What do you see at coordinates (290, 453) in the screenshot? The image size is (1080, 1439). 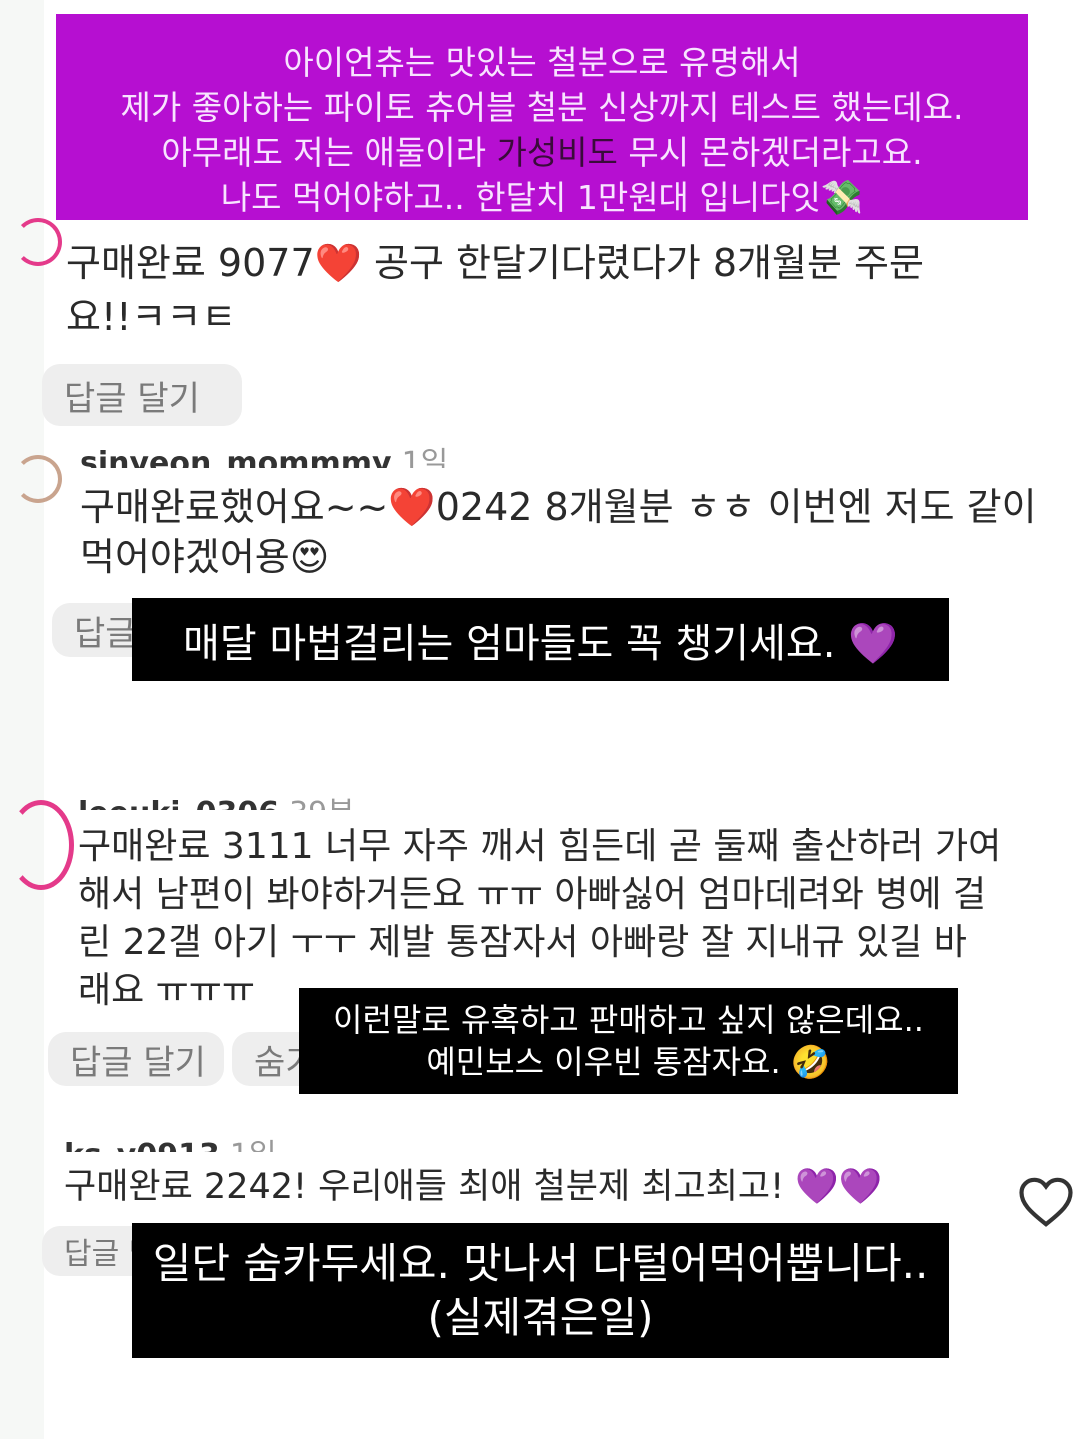 I see `comment-username: sinyeon_mommmy 1일` at bounding box center [290, 453].